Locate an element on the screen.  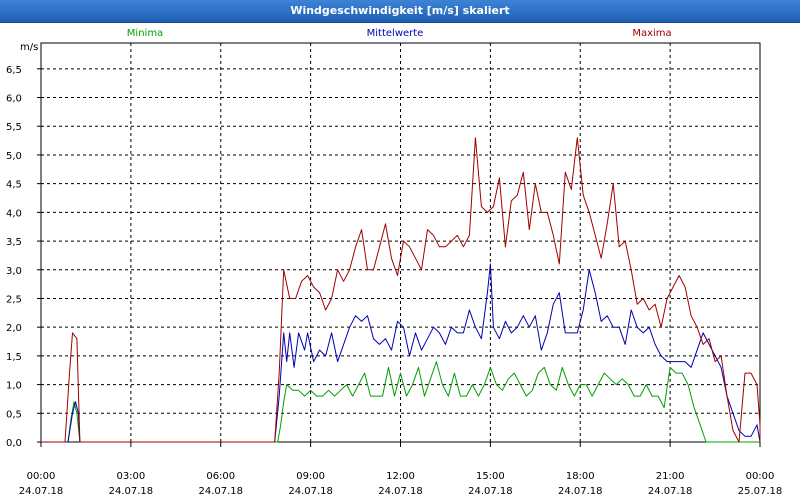
x-tick-time-label: 15:00 is located at coordinates (490, 476).